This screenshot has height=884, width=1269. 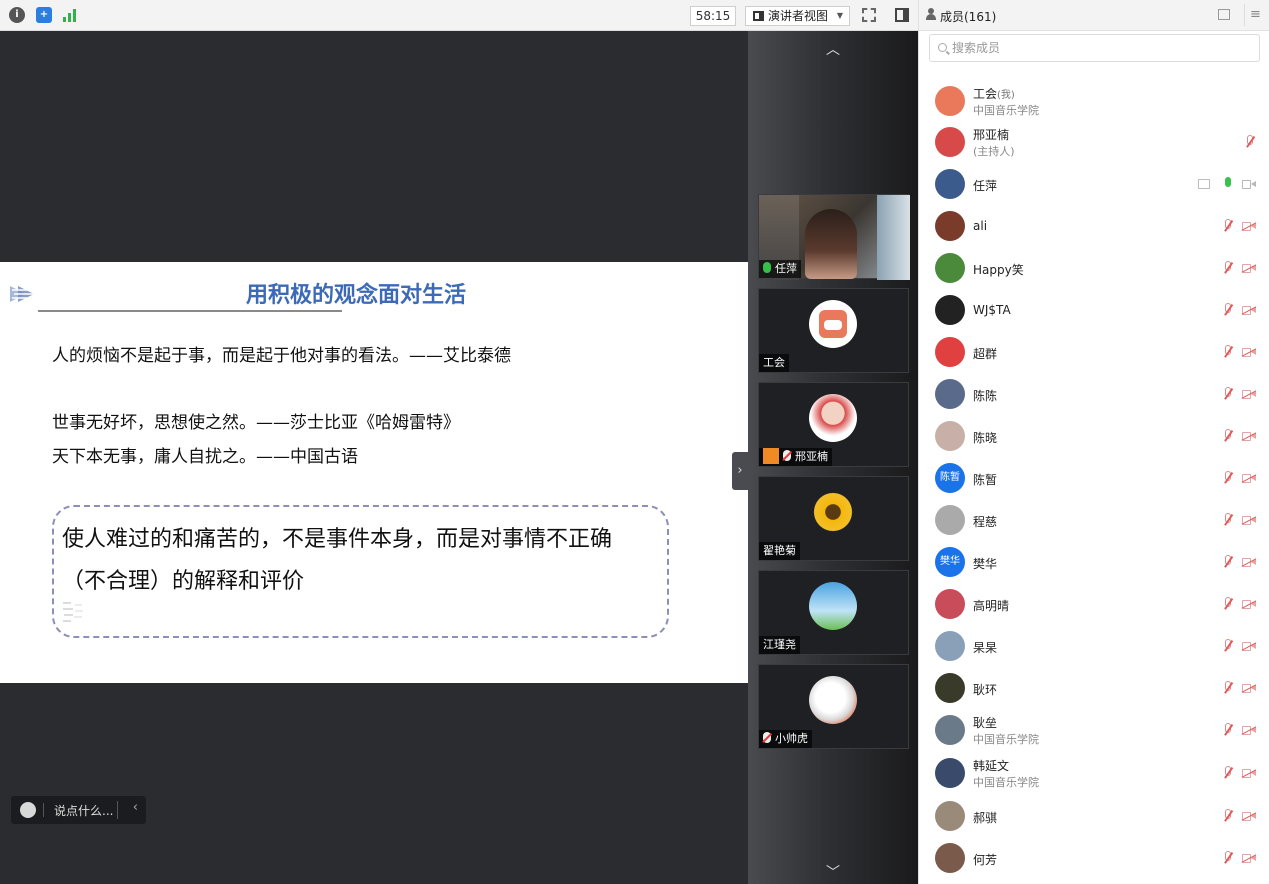 I want to click on member-row: WJ$TA, so click(x=1094, y=310).